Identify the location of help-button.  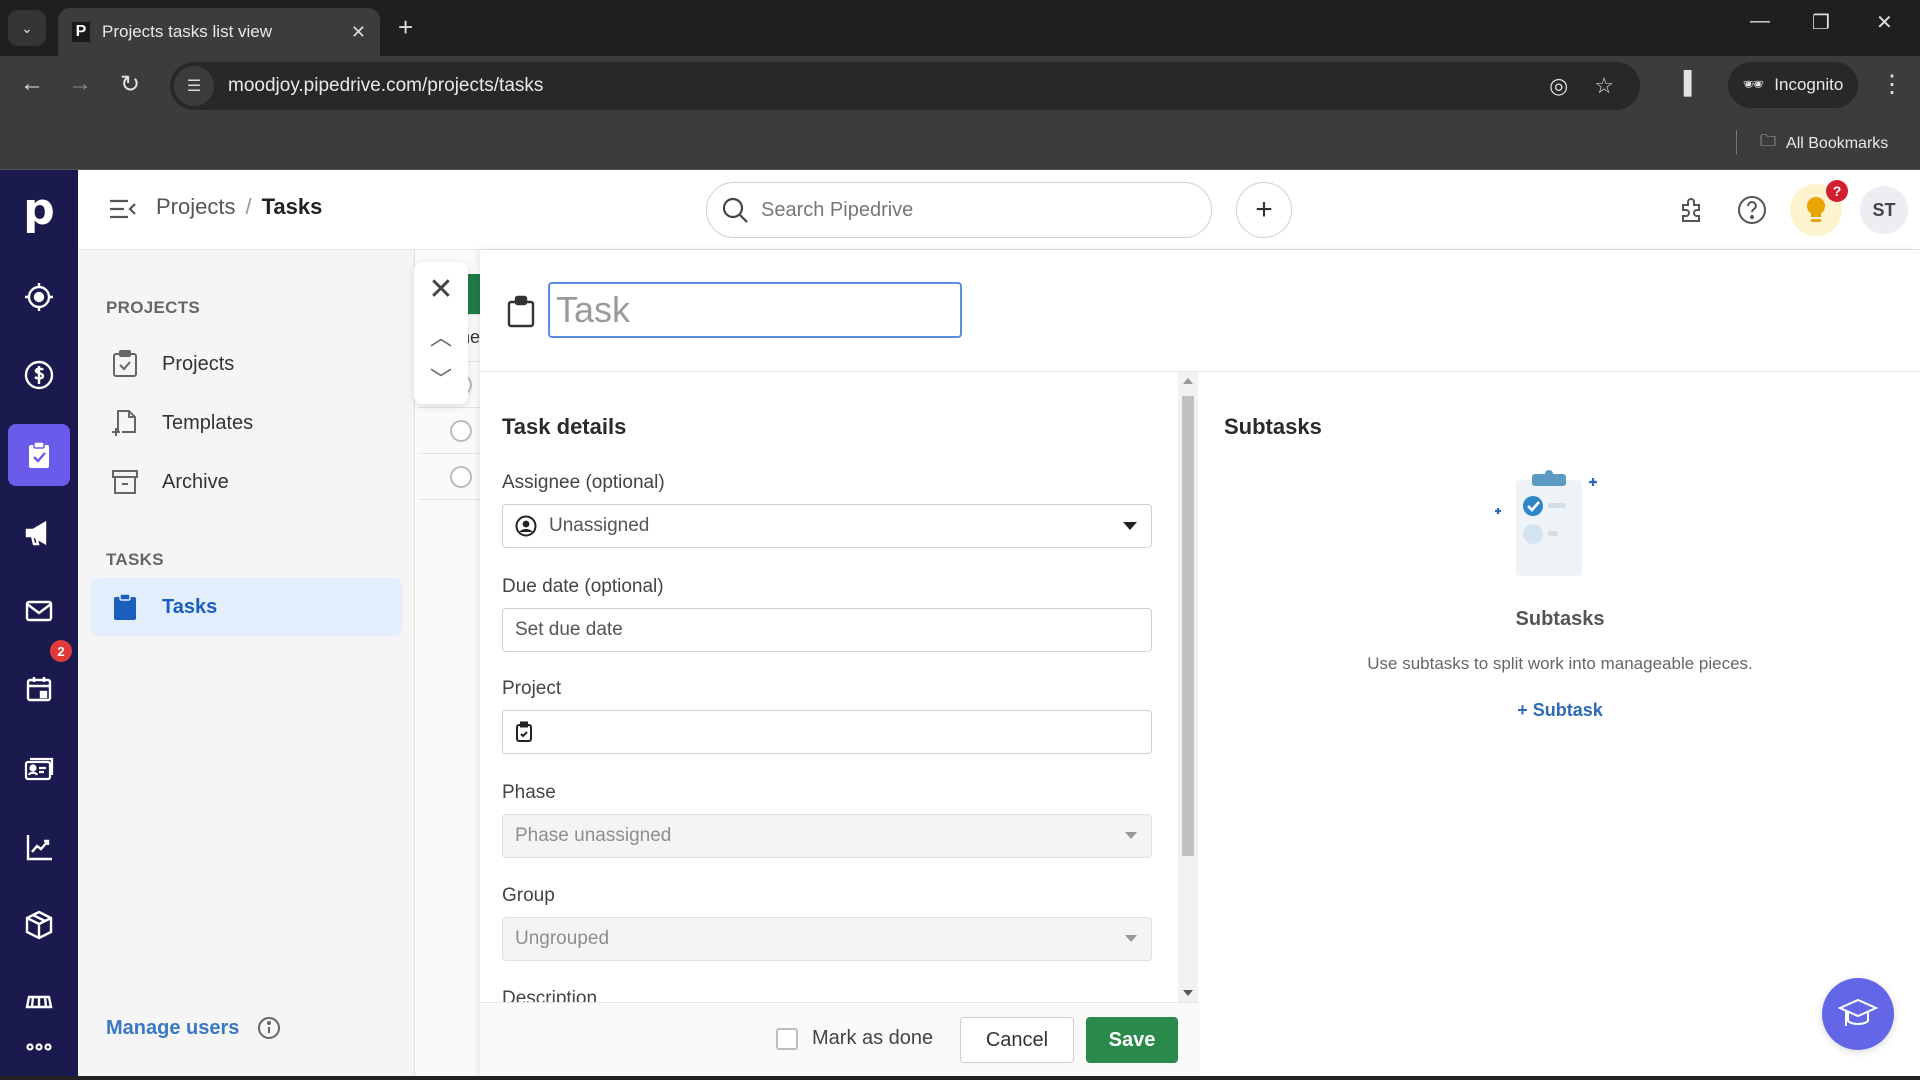
(1752, 210).